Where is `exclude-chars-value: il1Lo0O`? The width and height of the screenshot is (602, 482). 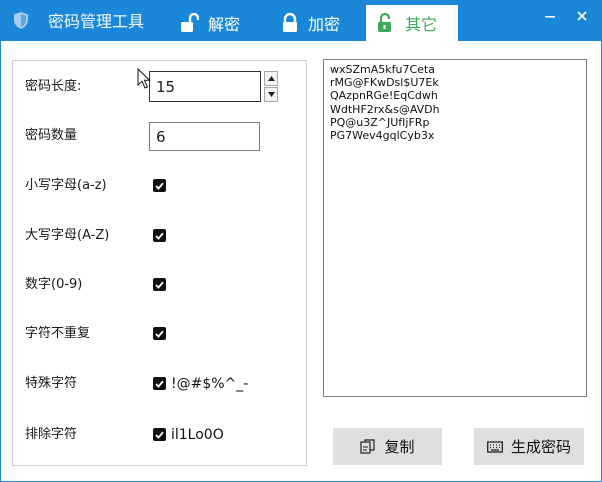
exclude-chars-value: il1Lo0O is located at coordinates (197, 435).